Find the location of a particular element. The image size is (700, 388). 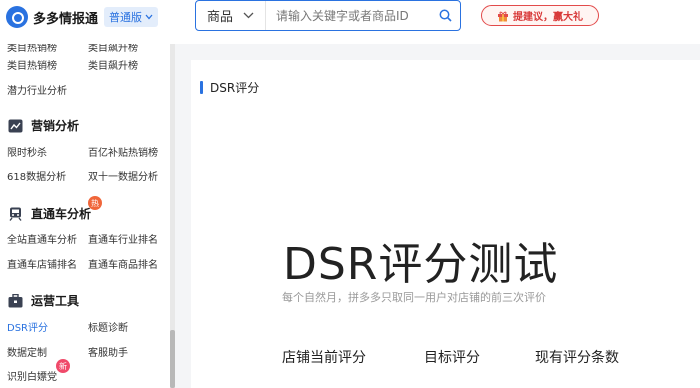

sidebar-item-cut: 类目飙升榜 is located at coordinates (113, 49).